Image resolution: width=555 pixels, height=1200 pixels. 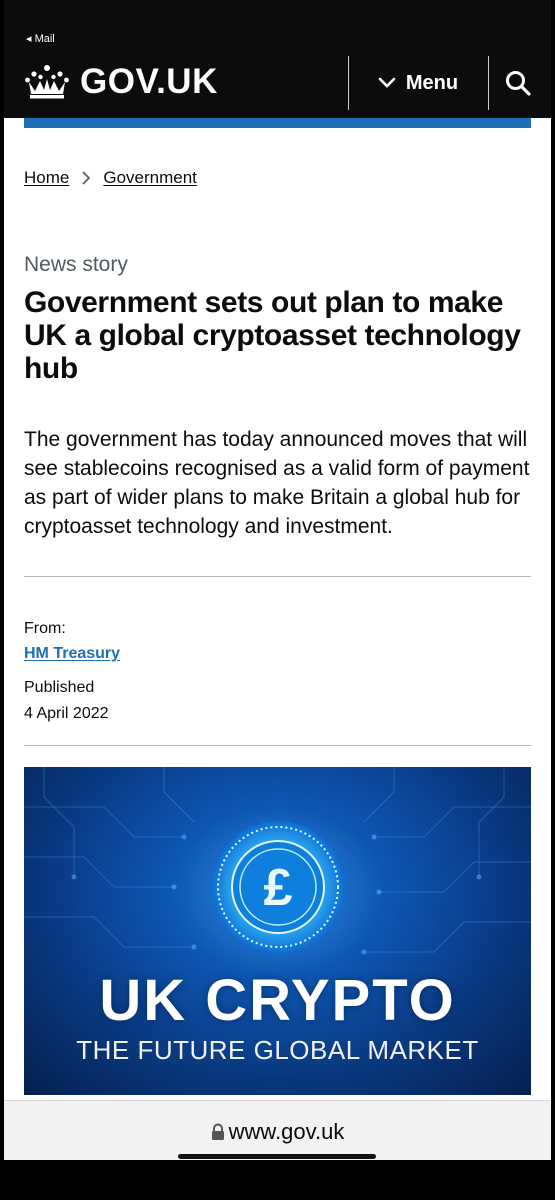 I want to click on lock-icon, so click(x=217, y=1131).